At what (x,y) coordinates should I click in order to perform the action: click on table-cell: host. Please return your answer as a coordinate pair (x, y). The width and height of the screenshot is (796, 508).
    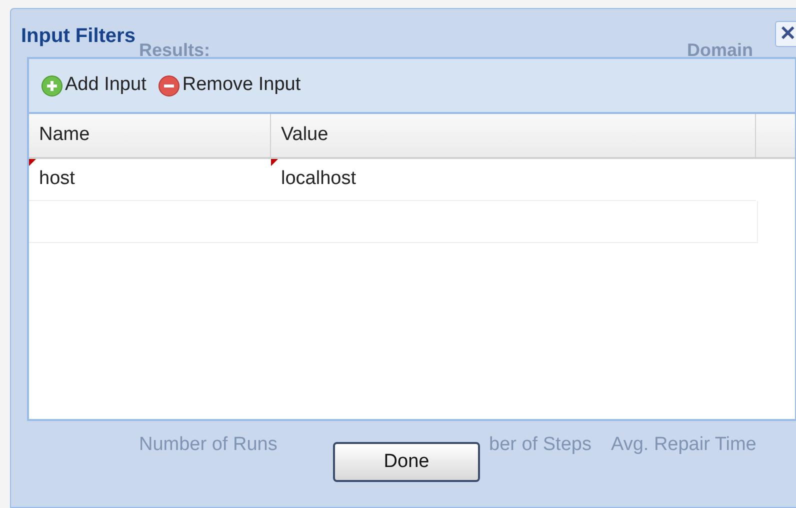
    Looking at the image, I should click on (150, 179).